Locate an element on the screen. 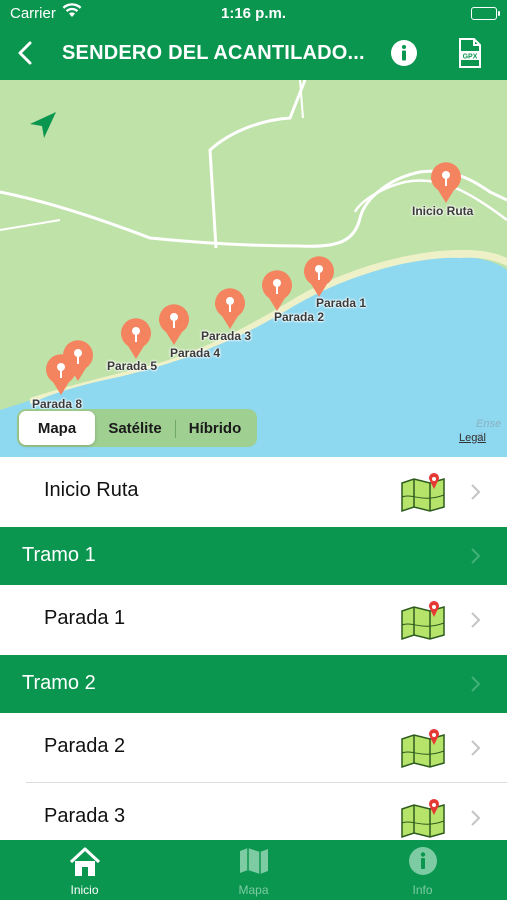 Image resolution: width=507 pixels, height=900 pixels. map-type-selector: Mapa Satélite Híbrido is located at coordinates (137, 428).